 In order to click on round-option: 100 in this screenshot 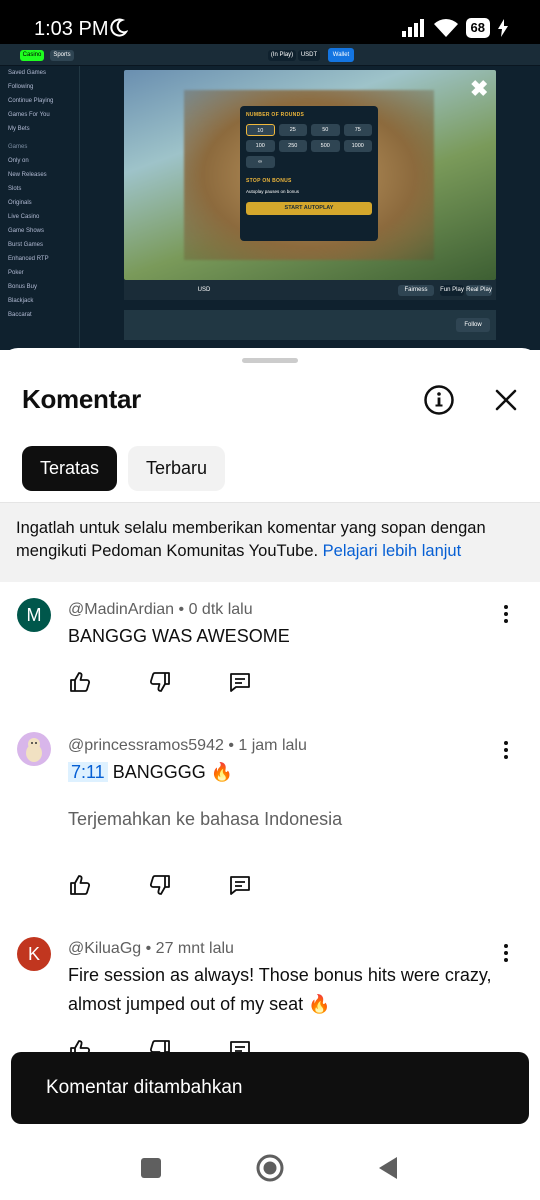, I will do `click(260, 146)`.